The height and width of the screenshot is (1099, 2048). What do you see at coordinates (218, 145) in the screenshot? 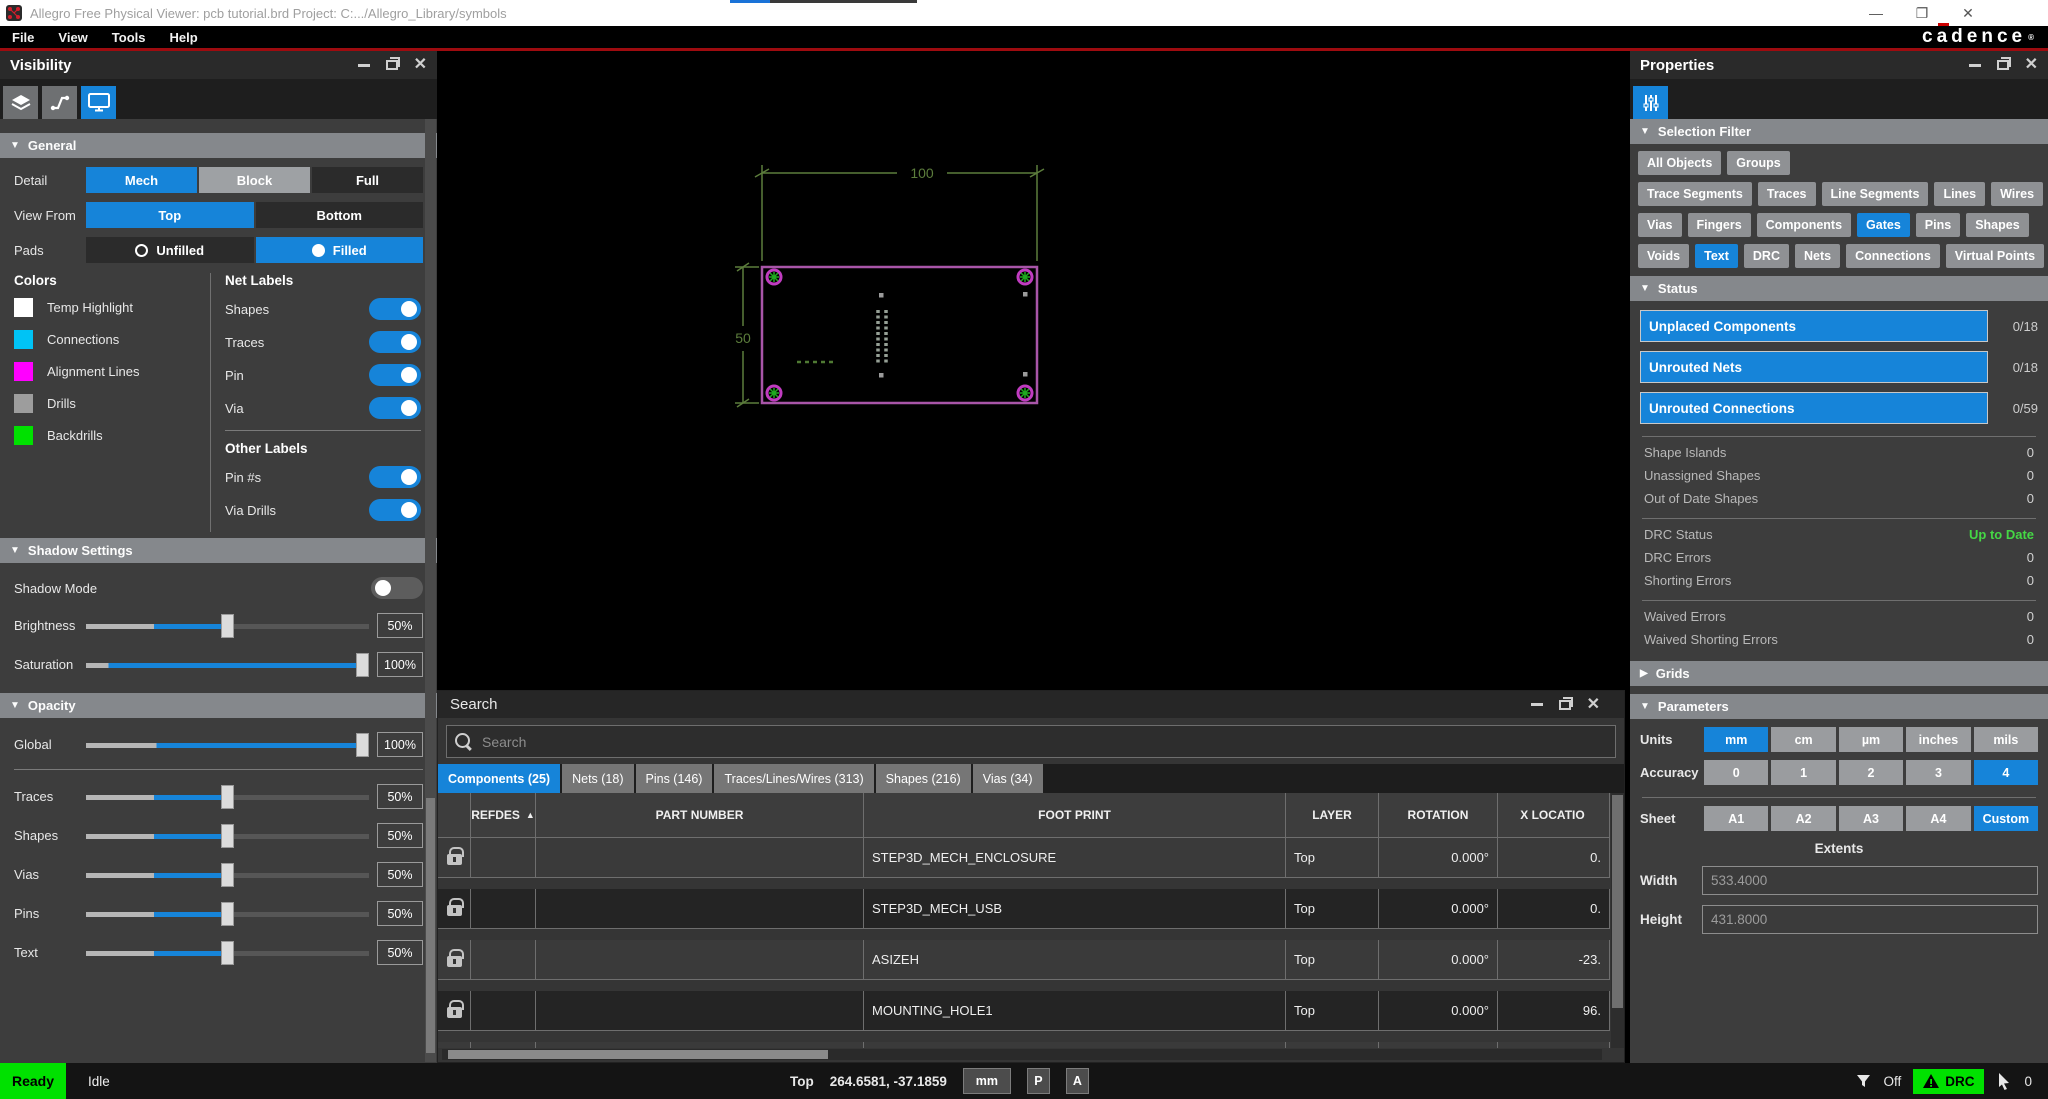
I see `general-section-header: ▼ General` at bounding box center [218, 145].